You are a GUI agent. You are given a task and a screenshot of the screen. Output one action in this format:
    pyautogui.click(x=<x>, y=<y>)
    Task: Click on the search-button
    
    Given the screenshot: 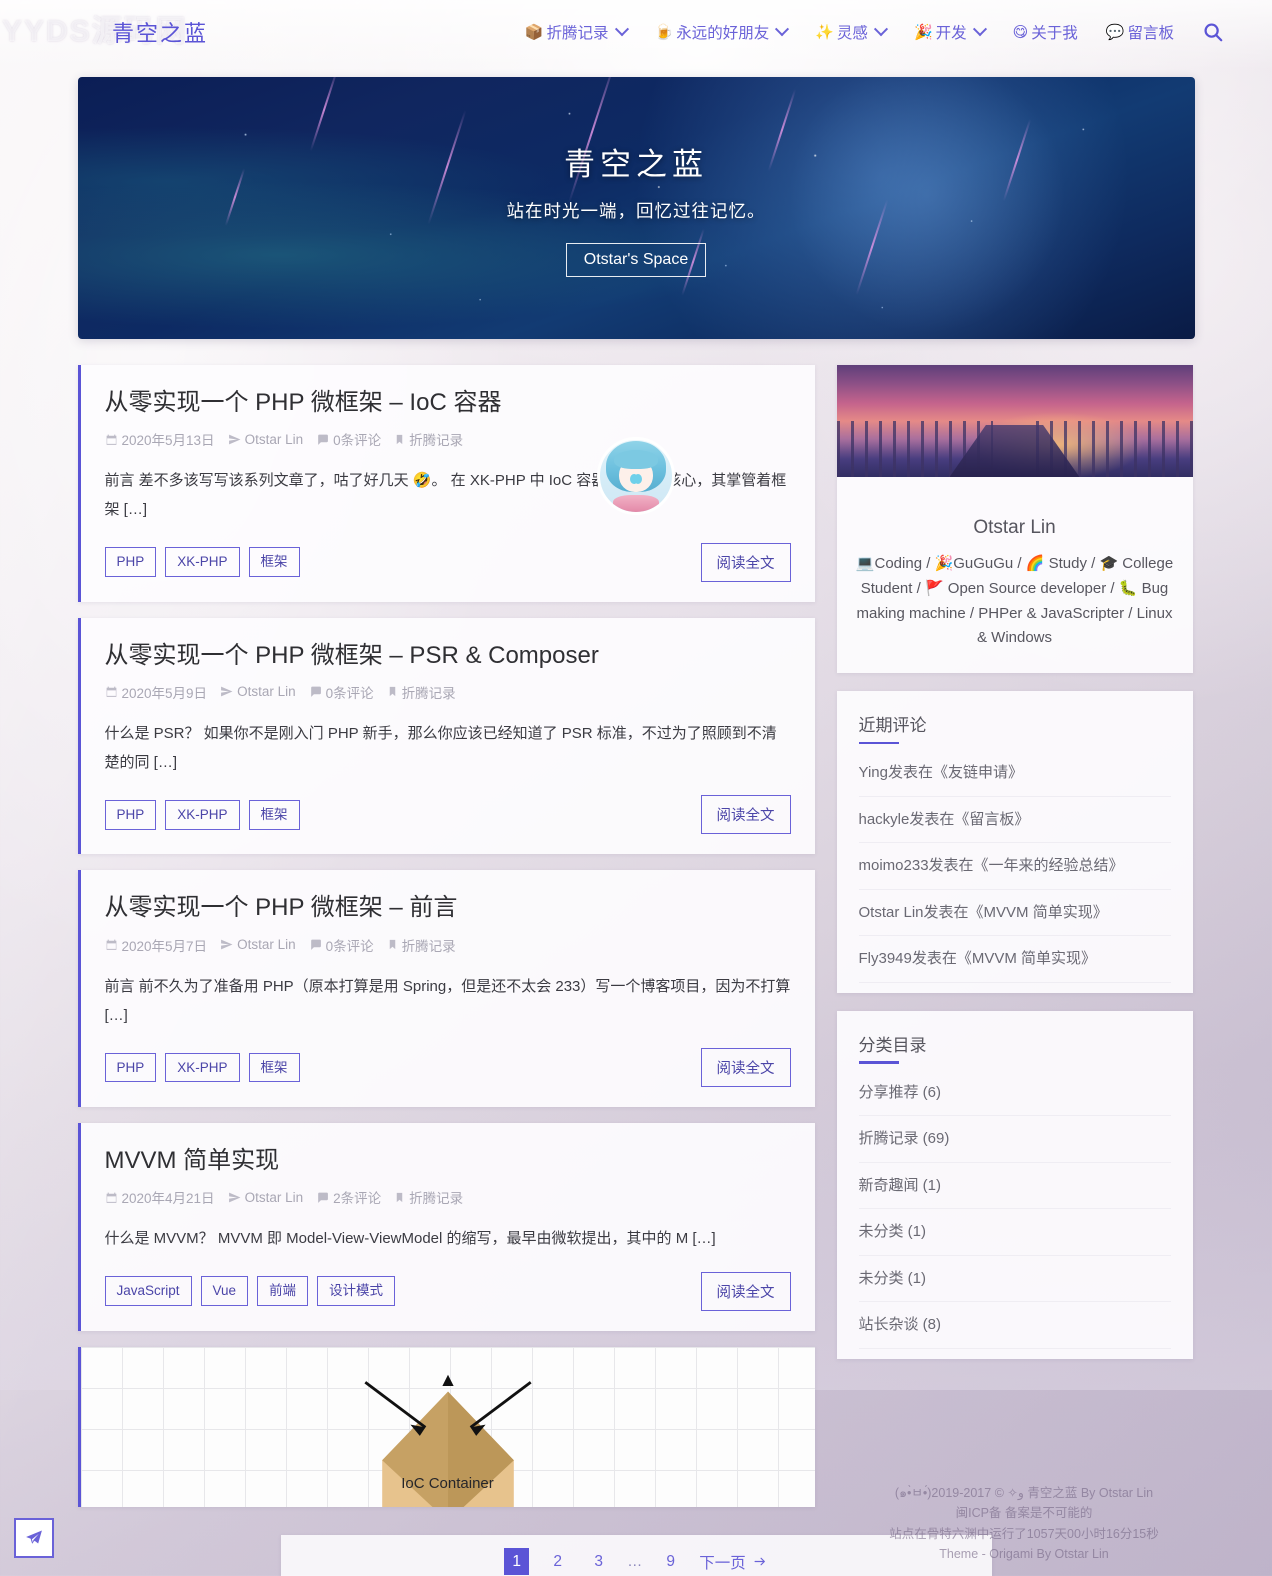 What is the action you would take?
    pyautogui.click(x=1213, y=32)
    